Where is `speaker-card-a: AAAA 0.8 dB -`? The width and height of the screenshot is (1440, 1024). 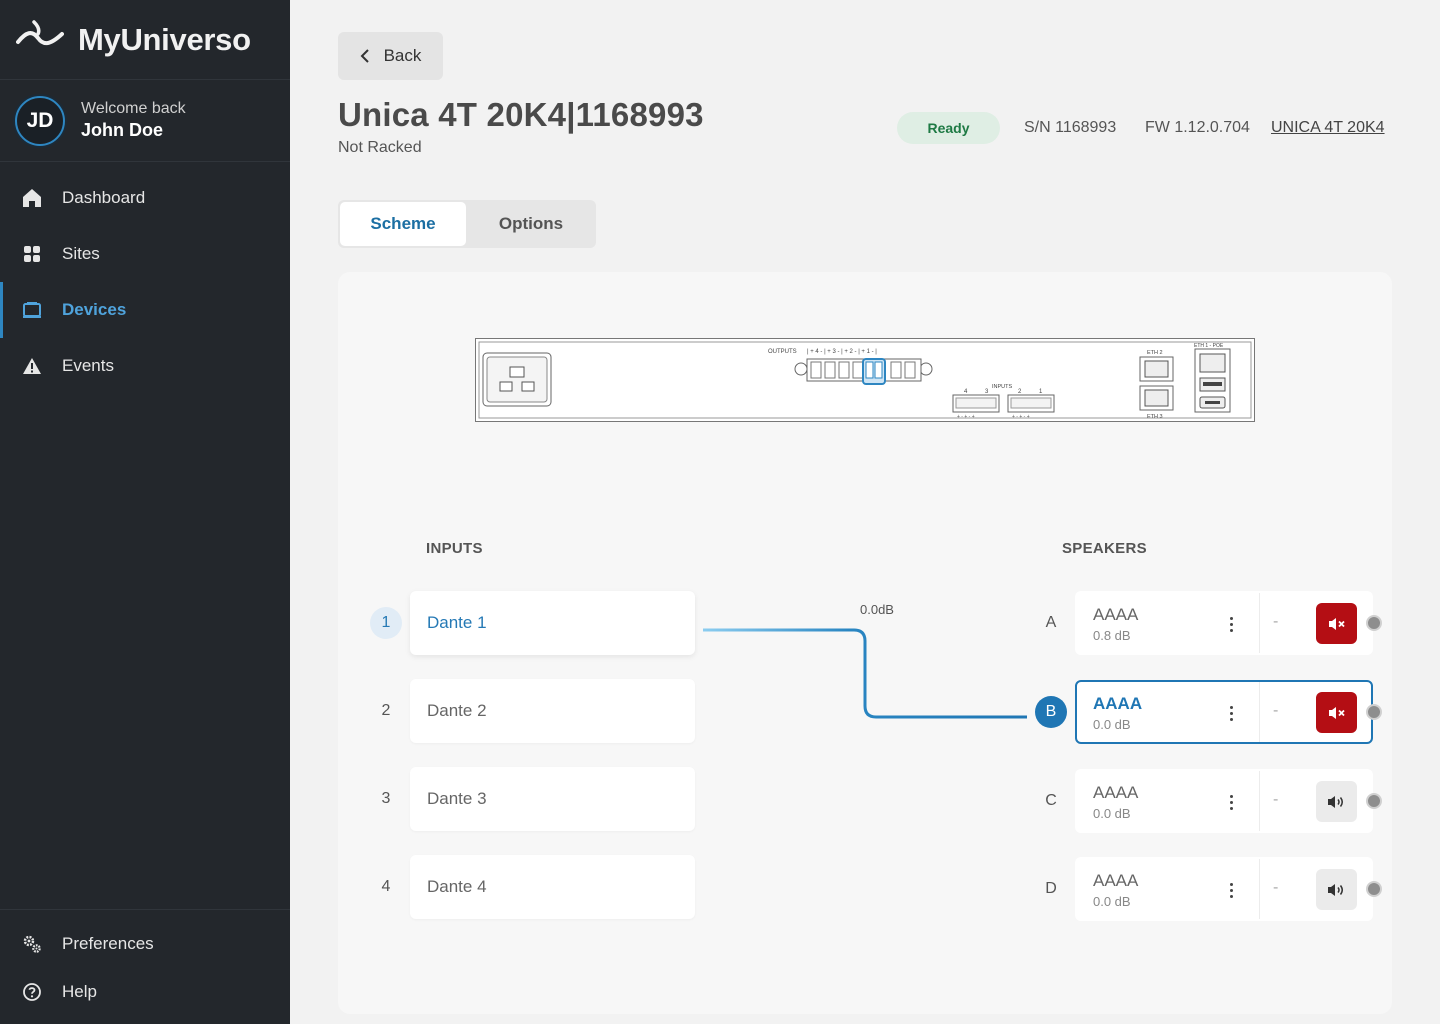
speaker-card-a: AAAA 0.8 dB - is located at coordinates (1224, 623).